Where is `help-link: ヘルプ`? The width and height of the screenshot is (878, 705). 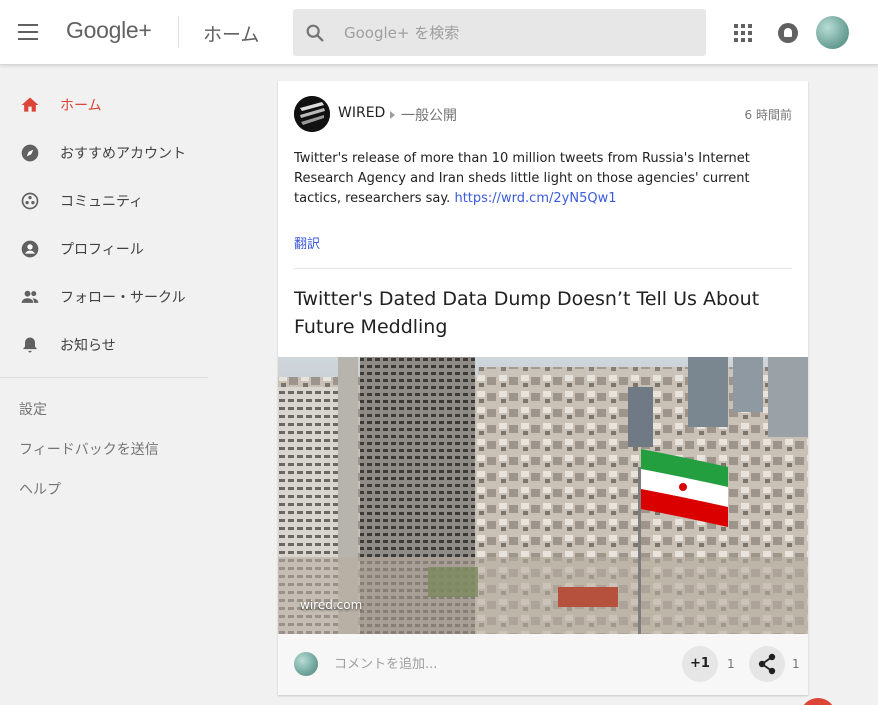
help-link: ヘルプ is located at coordinates (40, 489).